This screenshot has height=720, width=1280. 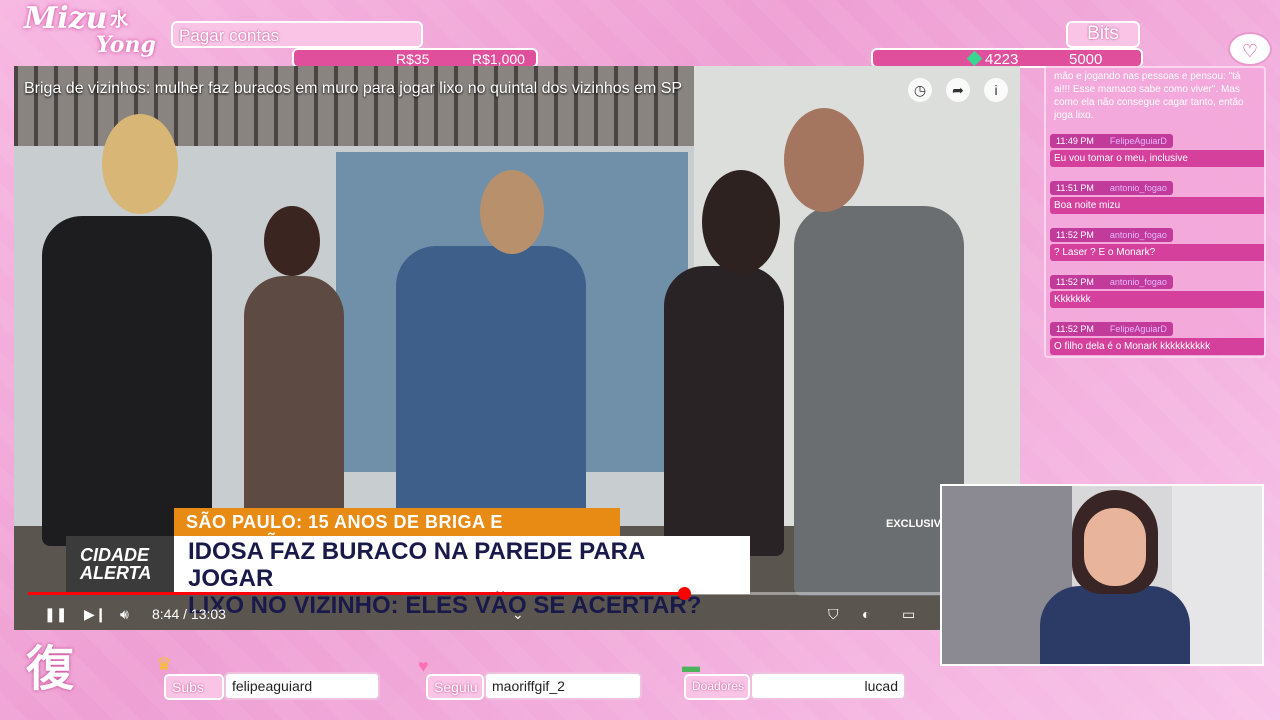 What do you see at coordinates (455, 687) in the screenshot?
I see `seguiu-label: Seguiu` at bounding box center [455, 687].